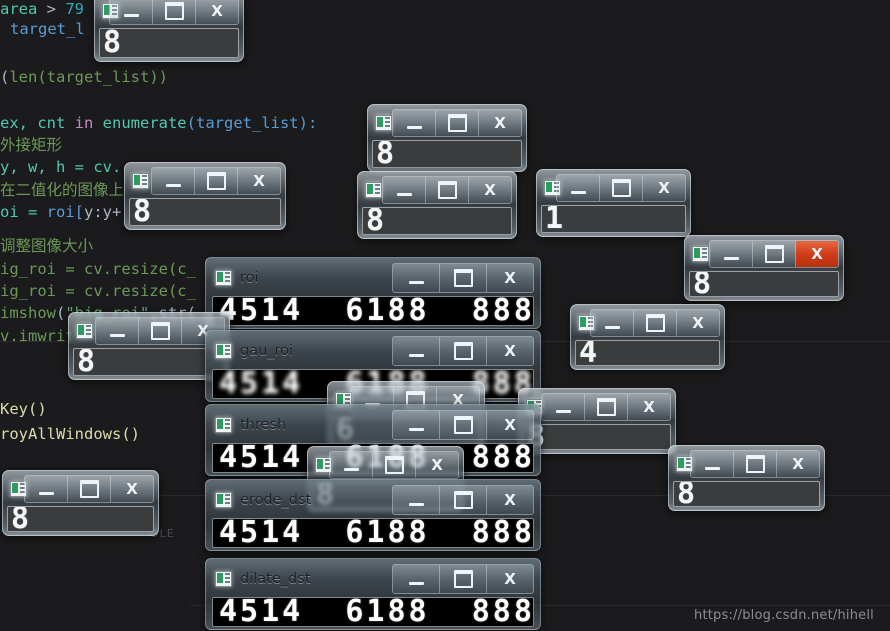 The image size is (890, 631). What do you see at coordinates (373, 425) in the screenshot?
I see `window-titlebar: thresh X` at bounding box center [373, 425].